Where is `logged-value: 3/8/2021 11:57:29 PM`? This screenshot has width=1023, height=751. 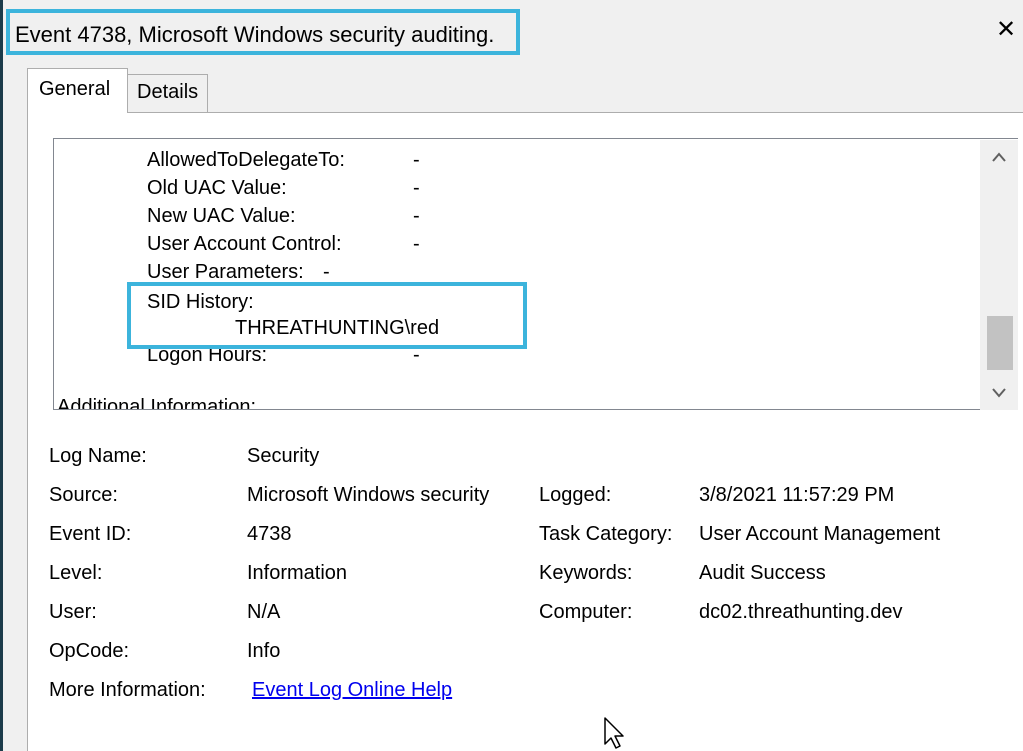 logged-value: 3/8/2021 11:57:29 PM is located at coordinates (797, 495).